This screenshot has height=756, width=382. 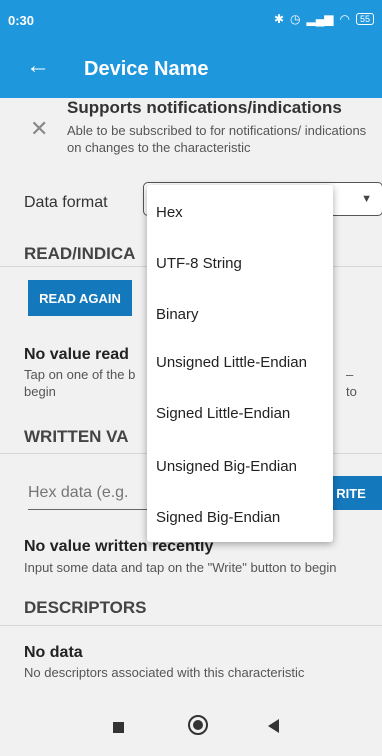 I want to click on recents-icon, so click(x=118, y=727).